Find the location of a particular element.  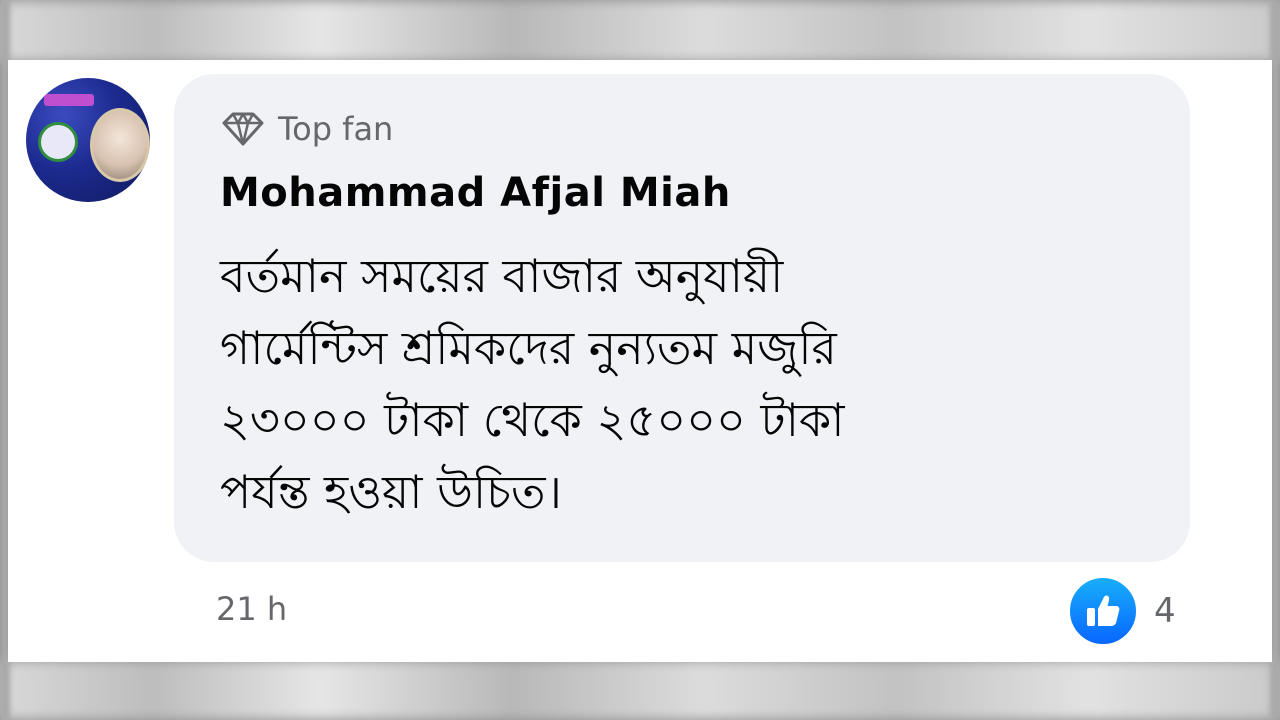

diamond-icon is located at coordinates (243, 129).